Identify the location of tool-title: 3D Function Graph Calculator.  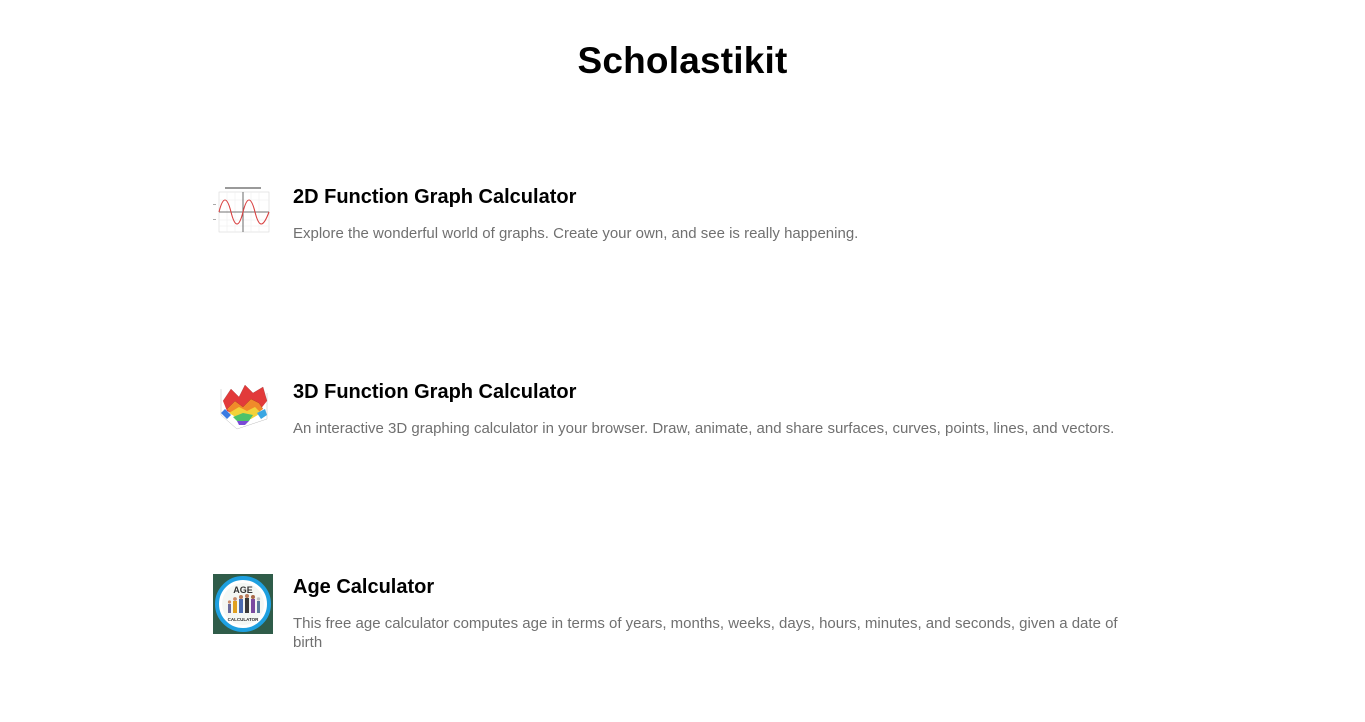
(434, 392).